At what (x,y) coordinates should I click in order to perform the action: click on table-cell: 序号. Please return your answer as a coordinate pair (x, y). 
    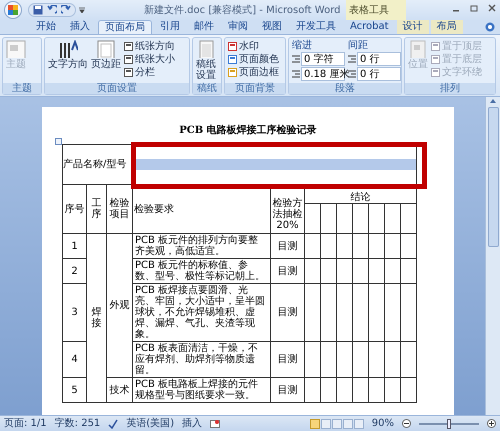
    Looking at the image, I should click on (74, 209).